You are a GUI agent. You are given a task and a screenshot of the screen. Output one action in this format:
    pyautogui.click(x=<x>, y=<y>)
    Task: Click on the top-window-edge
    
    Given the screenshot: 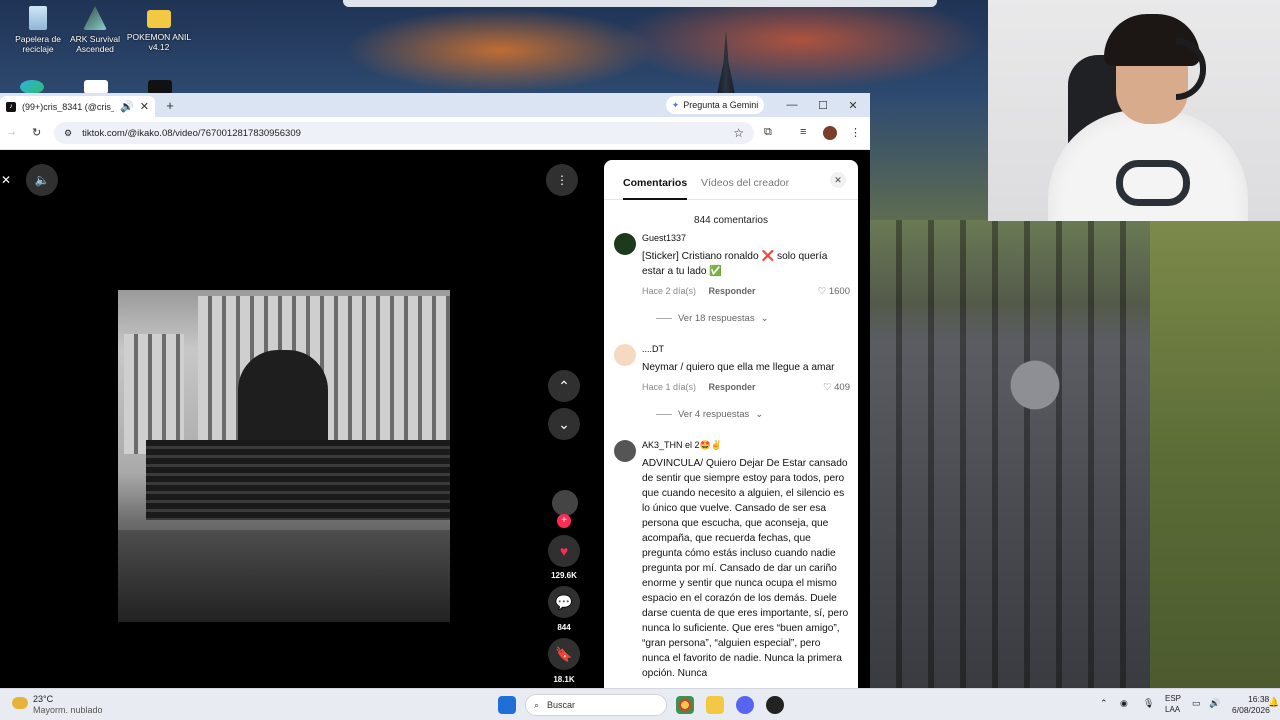 What is the action you would take?
    pyautogui.click(x=640, y=3)
    